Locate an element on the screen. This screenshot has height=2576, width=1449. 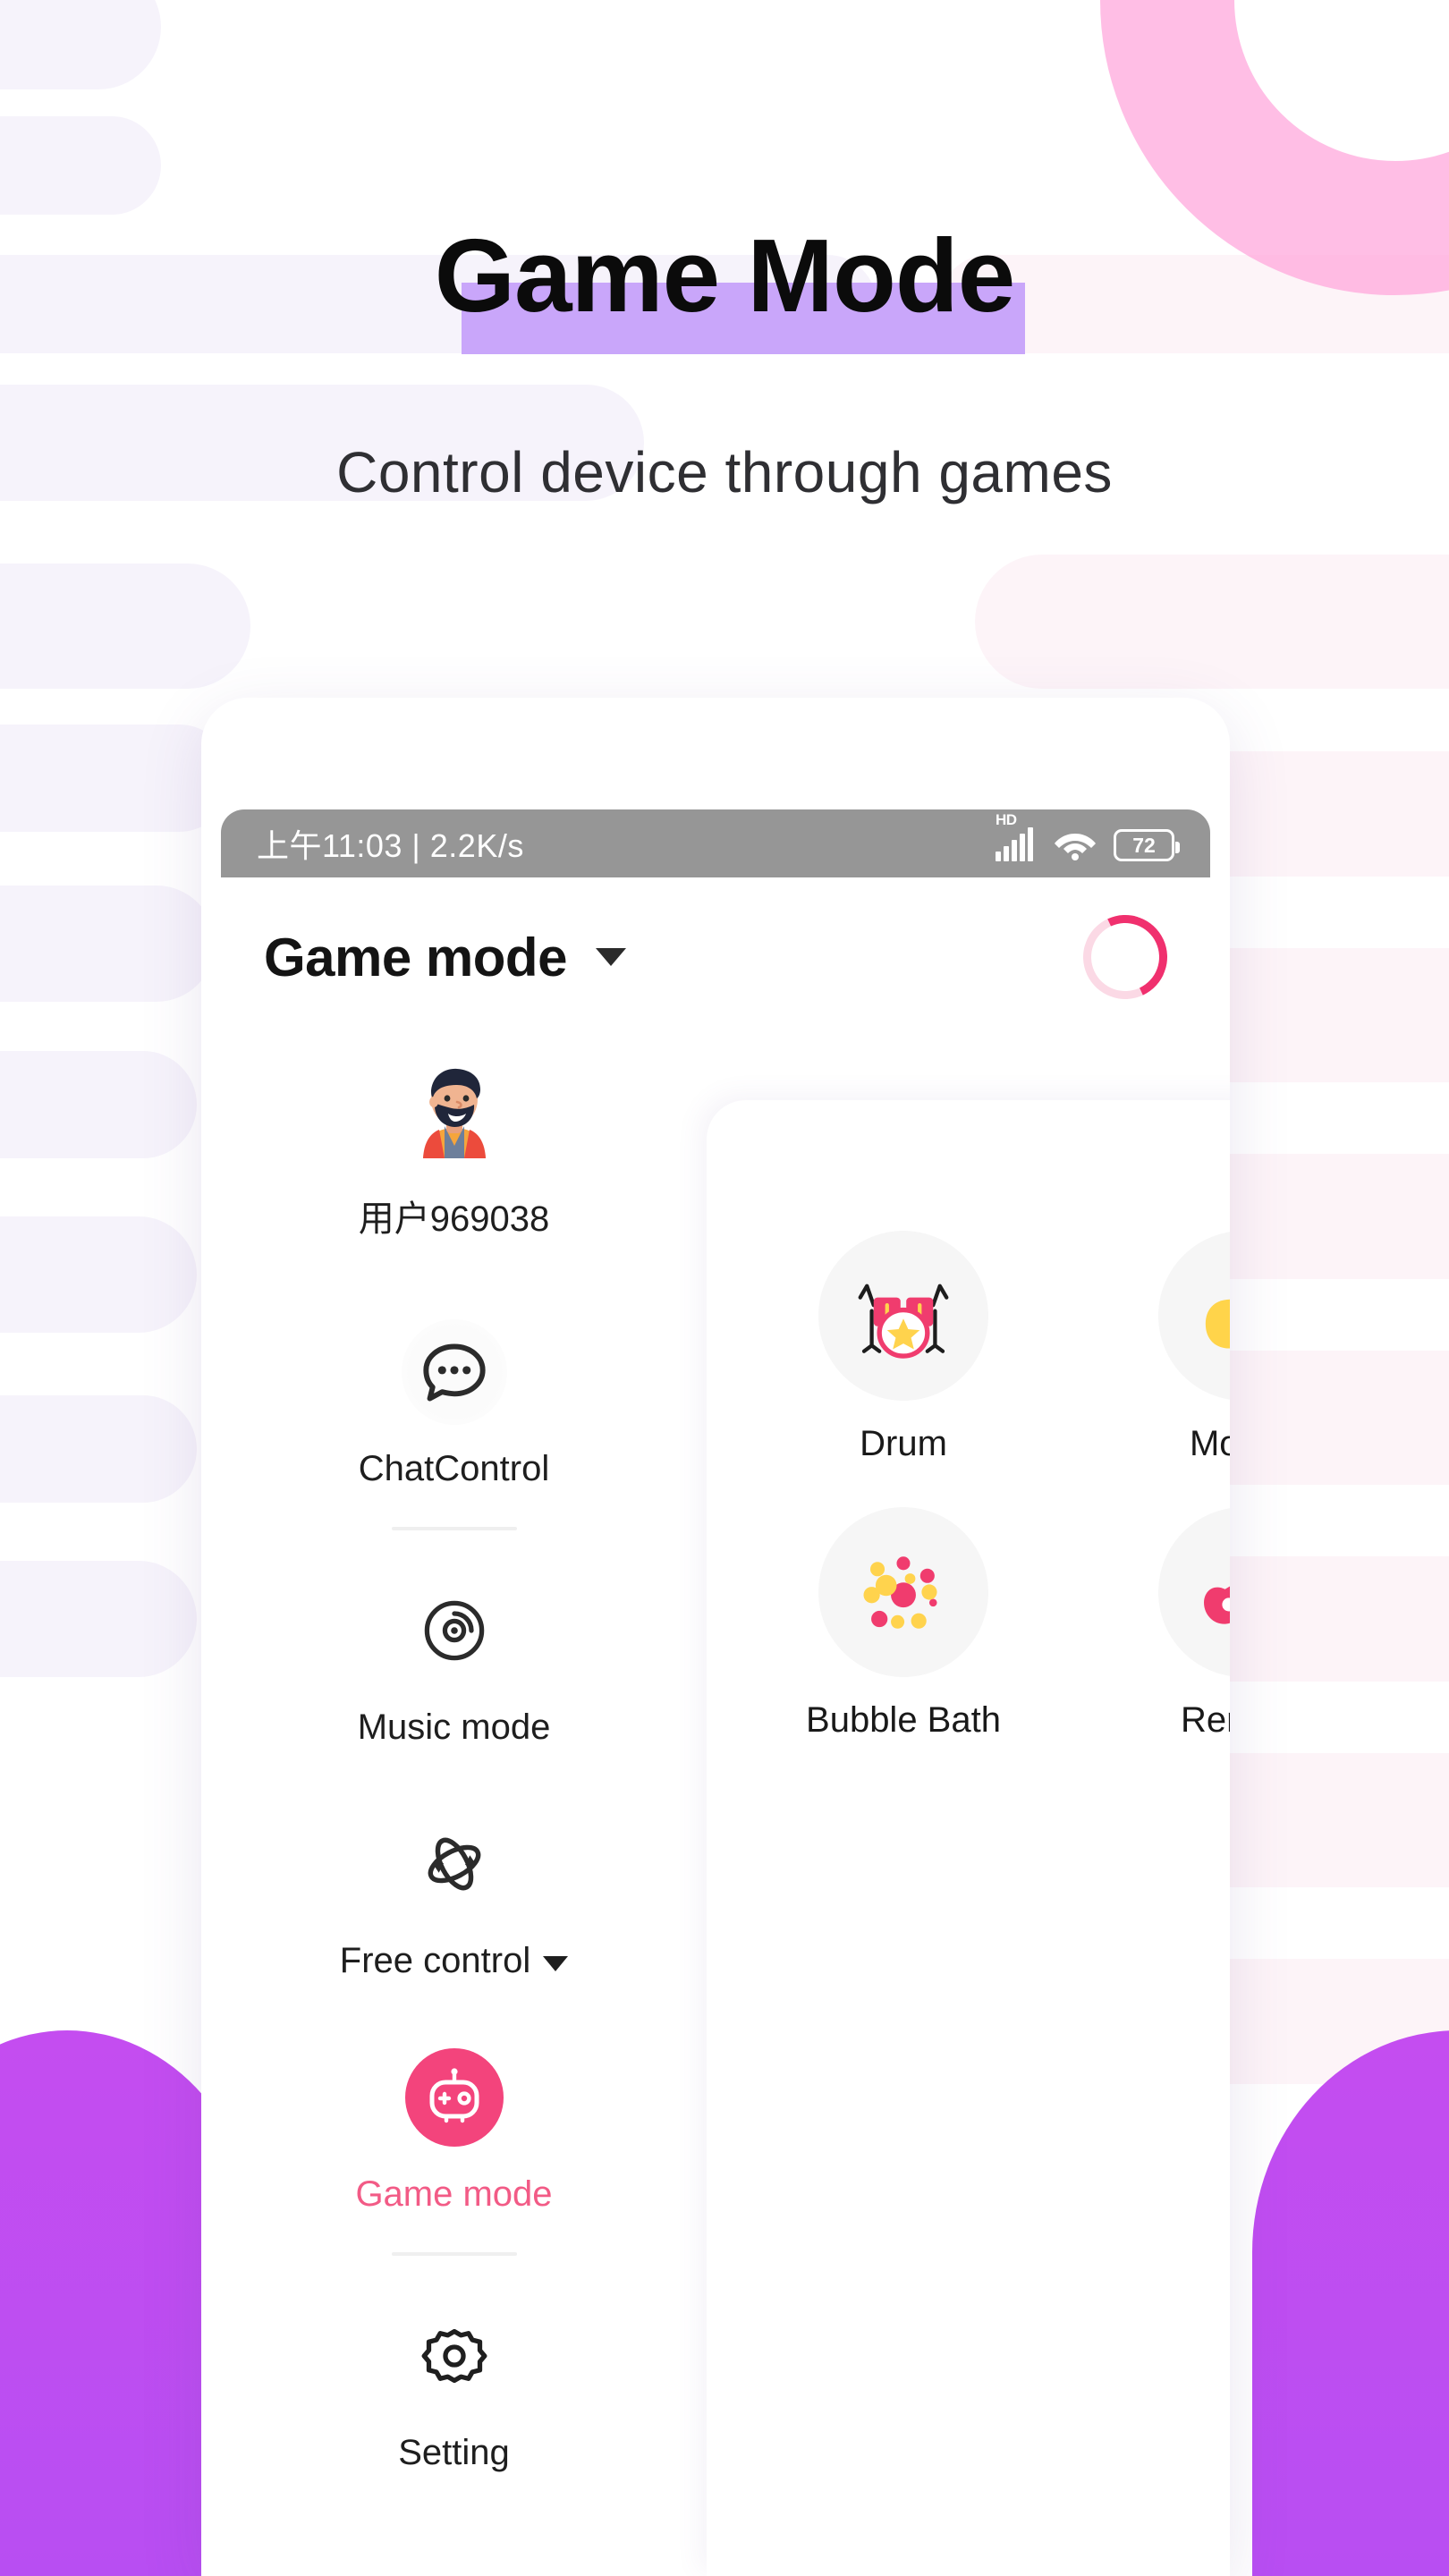
drum-kit-icon is located at coordinates (903, 1321).